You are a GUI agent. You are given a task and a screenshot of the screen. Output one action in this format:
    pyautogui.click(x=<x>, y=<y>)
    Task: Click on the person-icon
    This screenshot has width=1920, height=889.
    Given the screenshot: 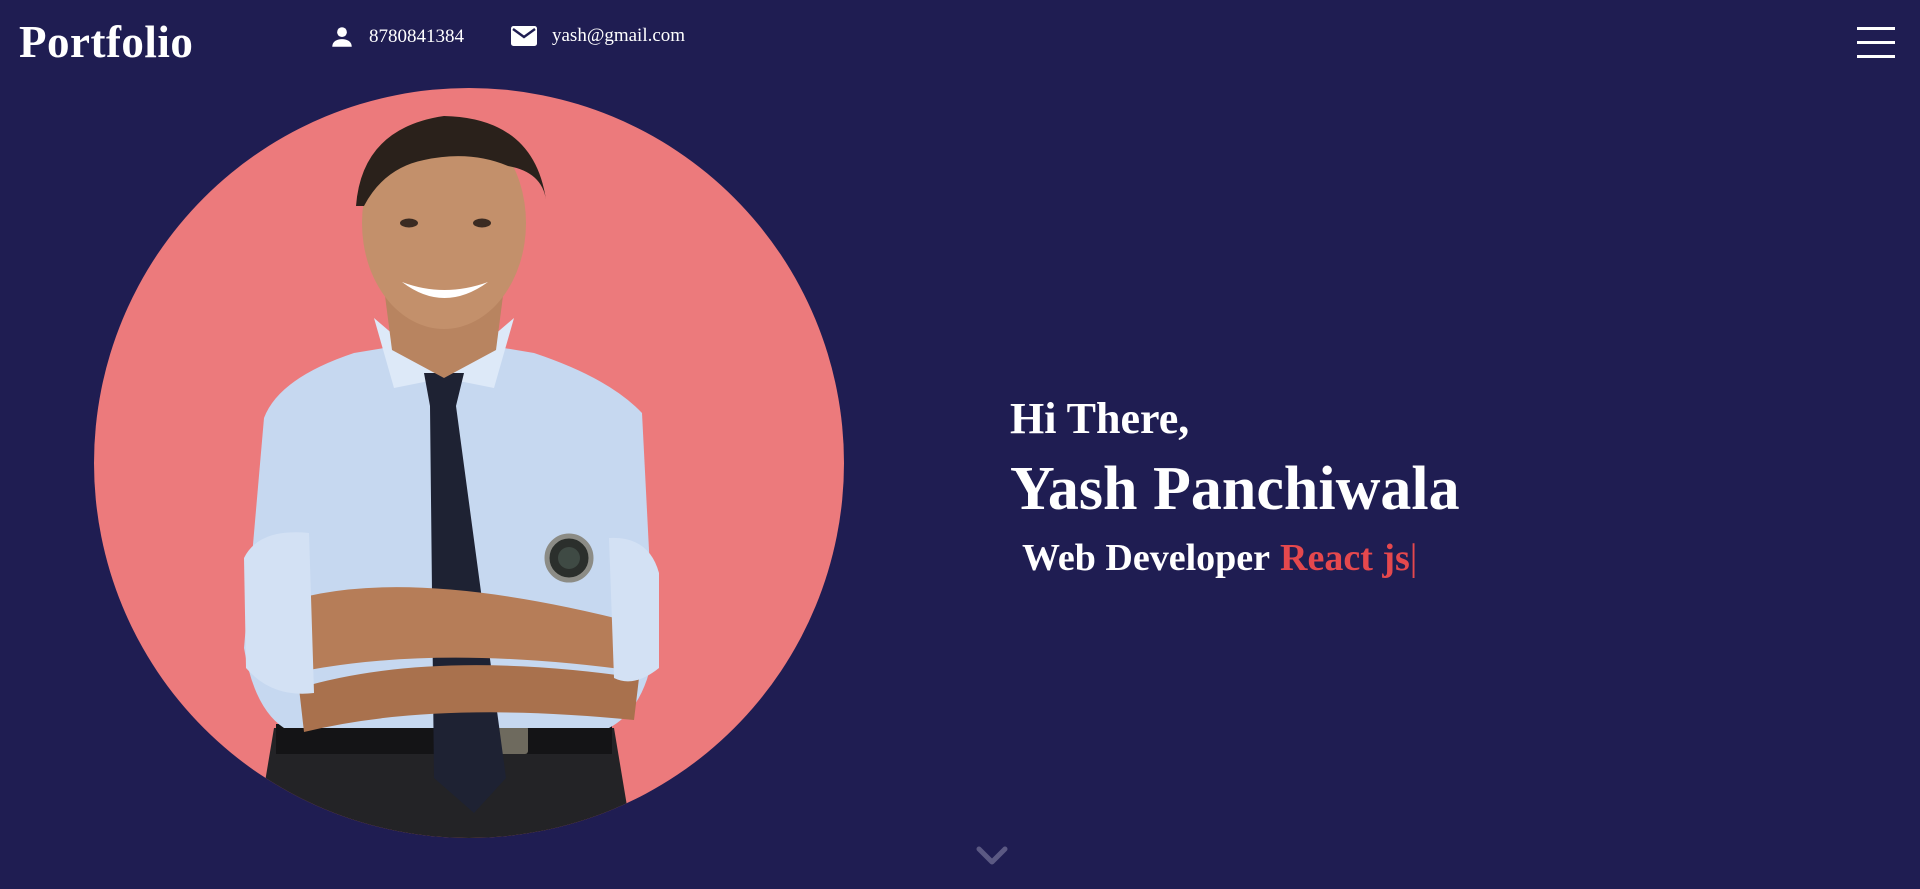 What is the action you would take?
    pyautogui.click(x=342, y=37)
    